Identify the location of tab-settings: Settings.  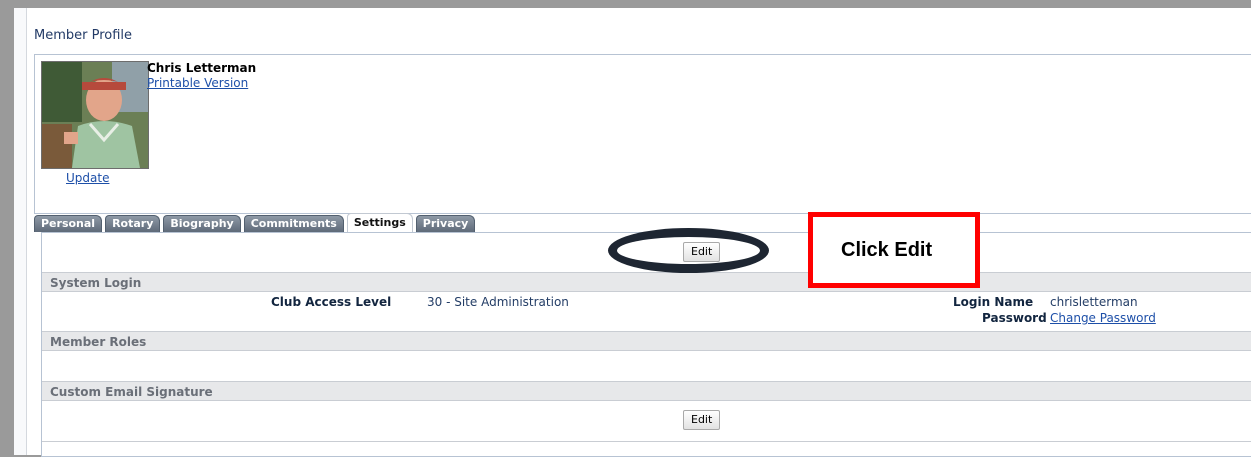
(379, 222).